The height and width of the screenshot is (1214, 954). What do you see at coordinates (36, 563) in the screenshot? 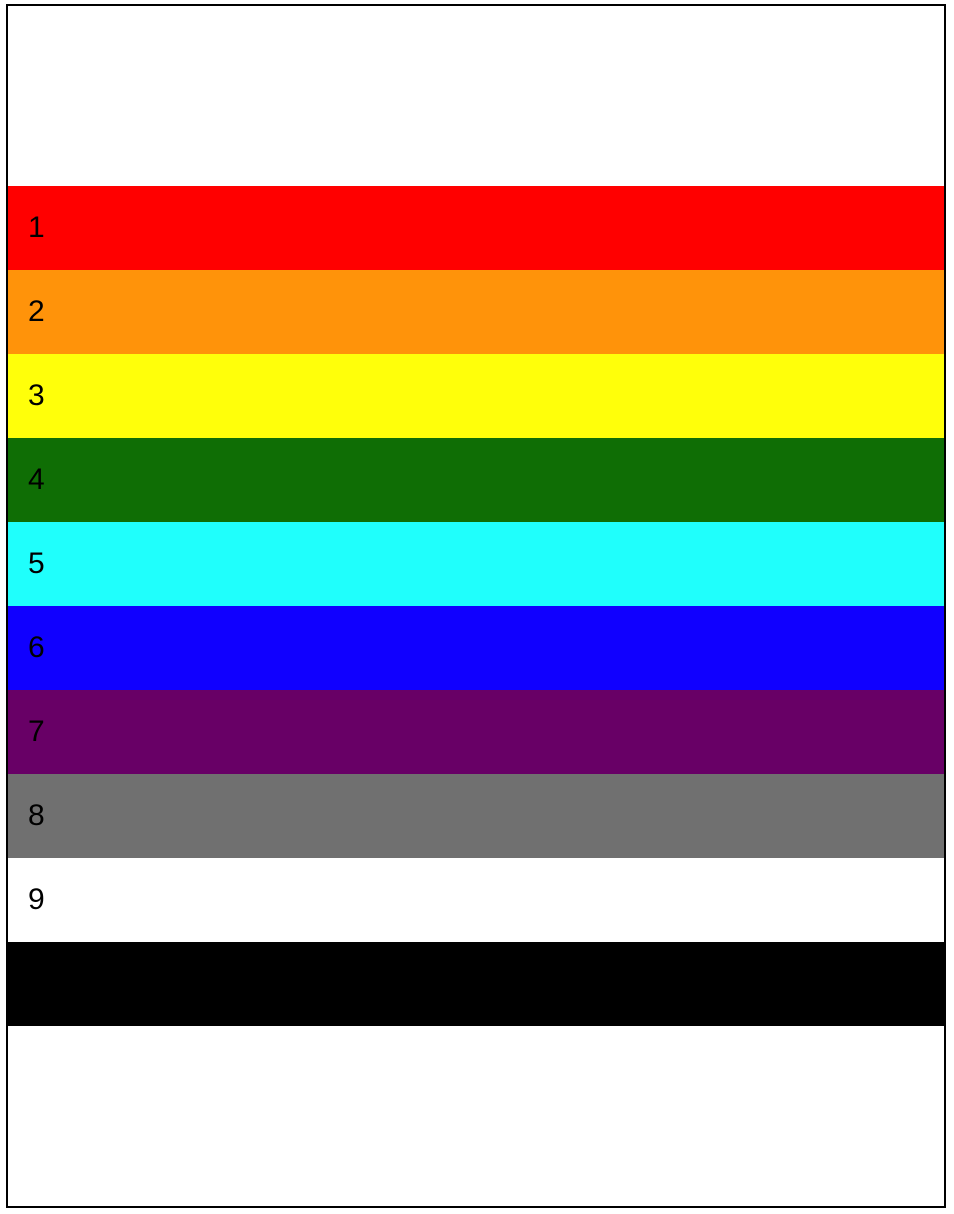
I see `list-item-label: 5` at bounding box center [36, 563].